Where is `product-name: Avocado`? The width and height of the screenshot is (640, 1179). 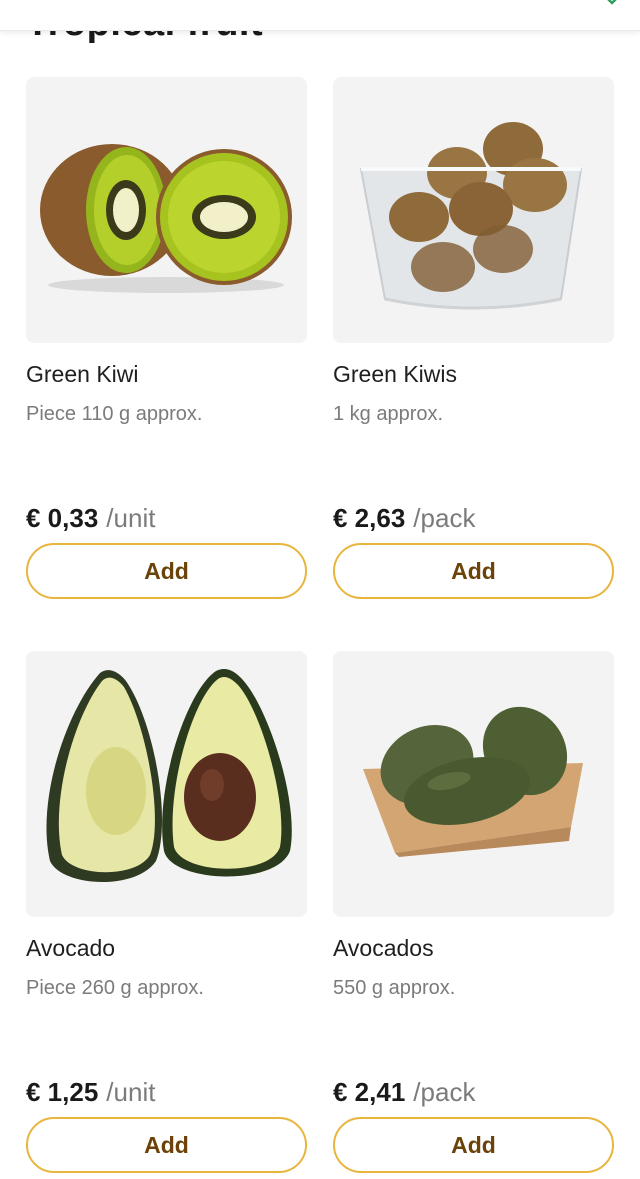 product-name: Avocado is located at coordinates (70, 948).